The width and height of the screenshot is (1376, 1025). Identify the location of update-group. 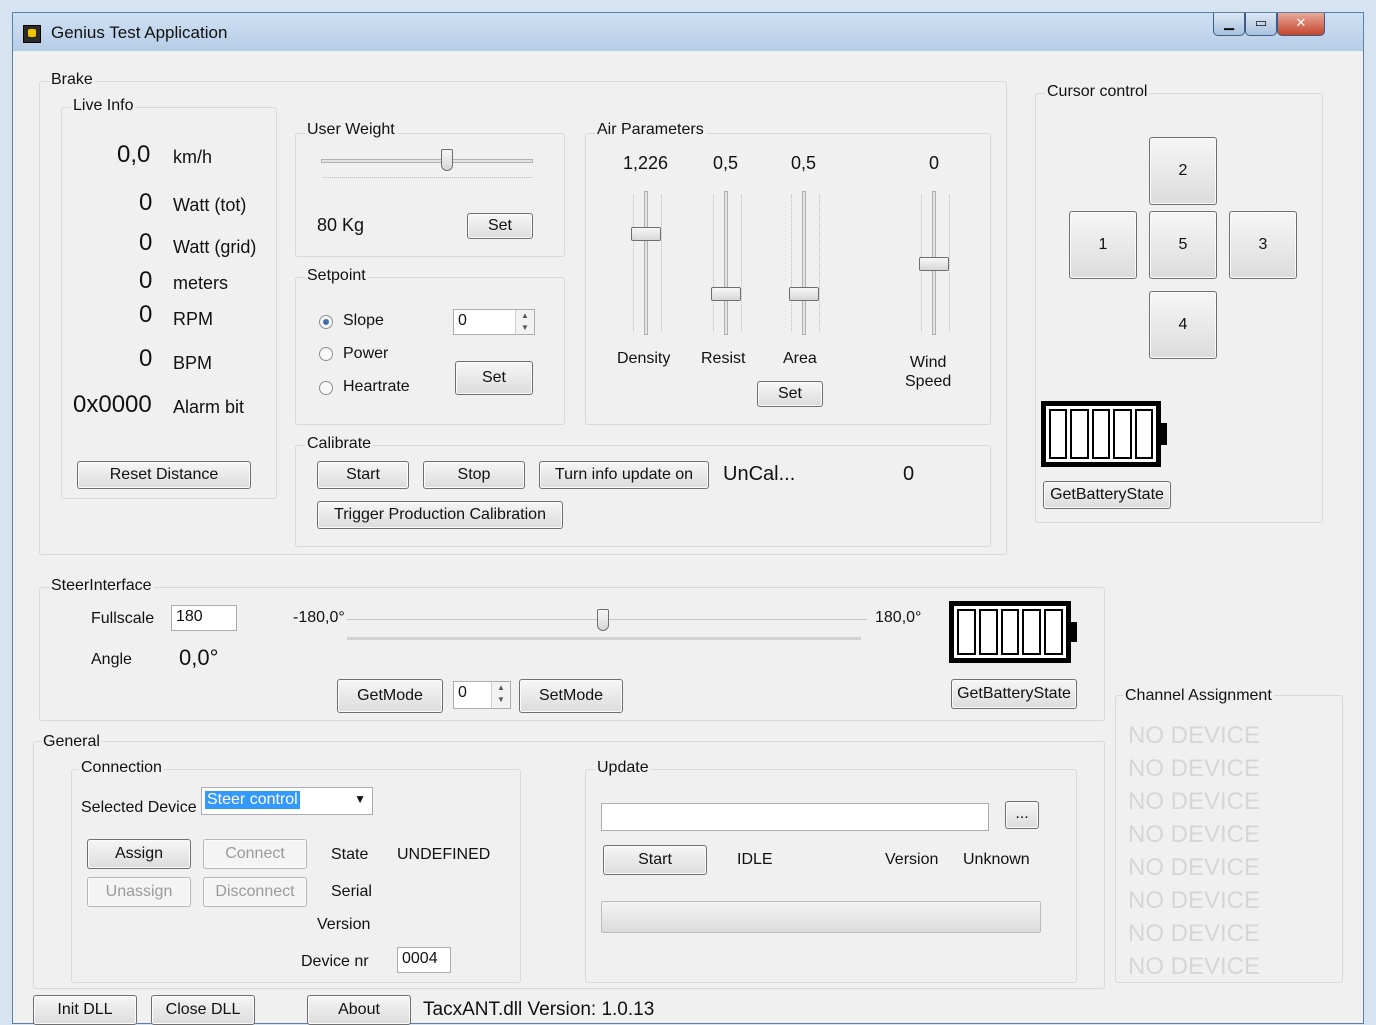
(831, 876).